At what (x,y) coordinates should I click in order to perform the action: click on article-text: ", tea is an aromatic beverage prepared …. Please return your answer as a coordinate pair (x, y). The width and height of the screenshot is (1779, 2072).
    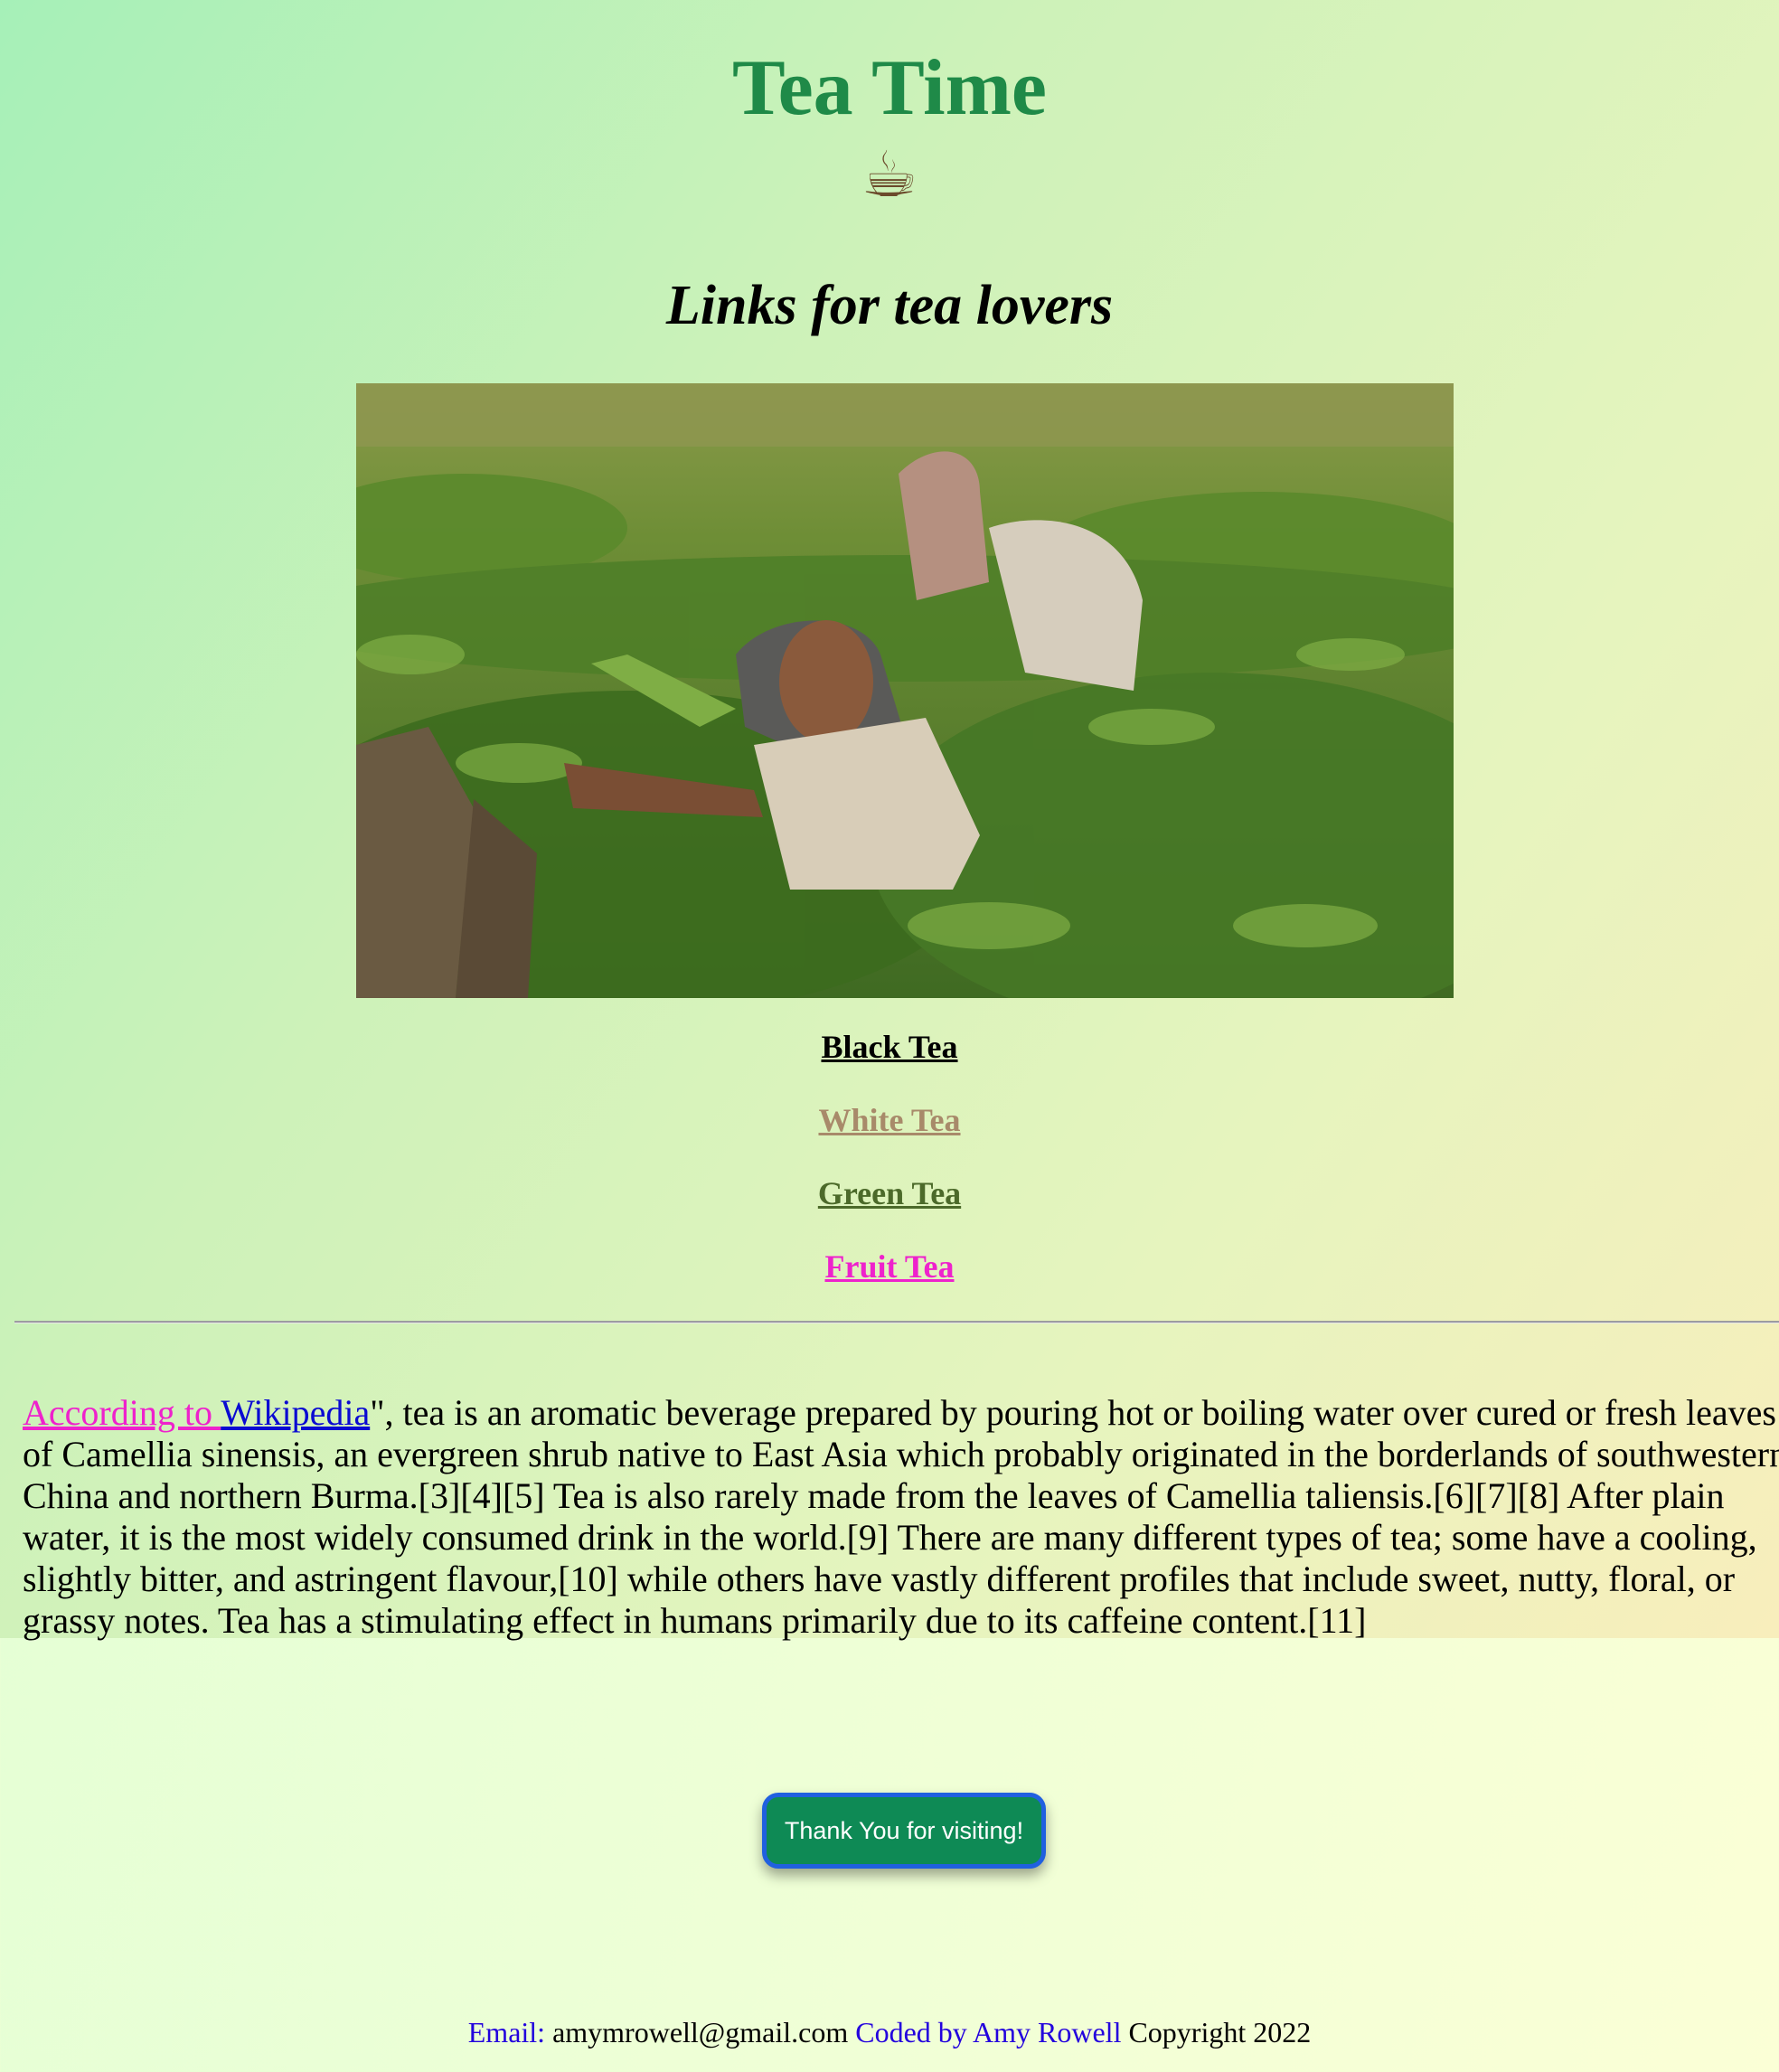
    Looking at the image, I should click on (1073, 1412).